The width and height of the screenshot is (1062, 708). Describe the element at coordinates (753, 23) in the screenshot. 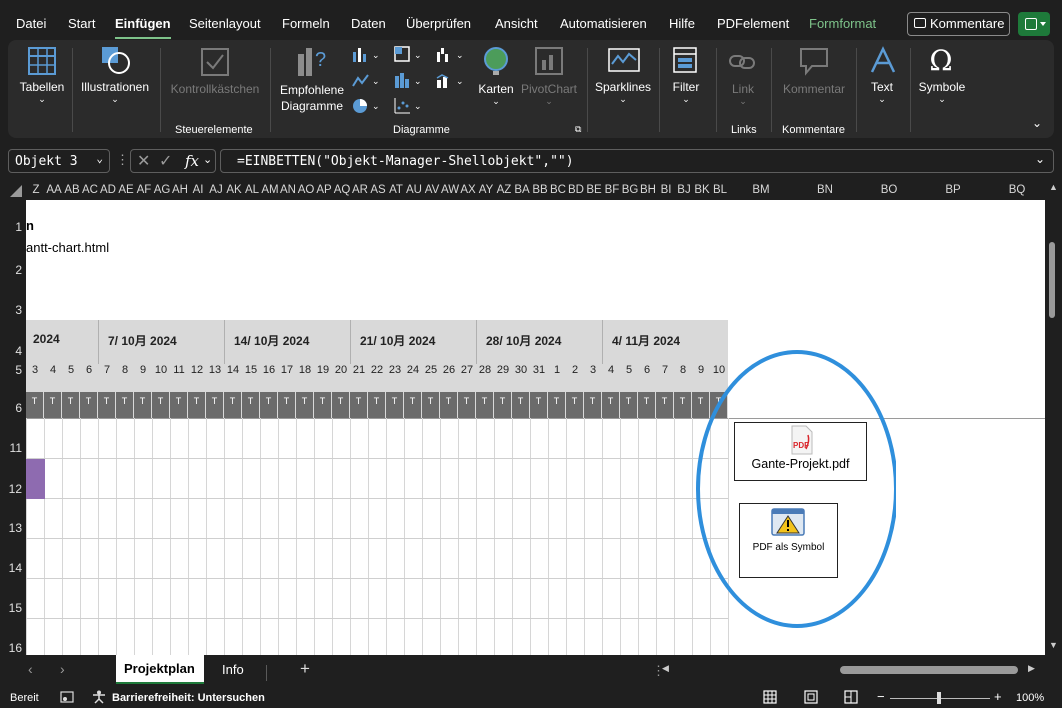

I see `menu-pdfelement: PDFelement` at that location.